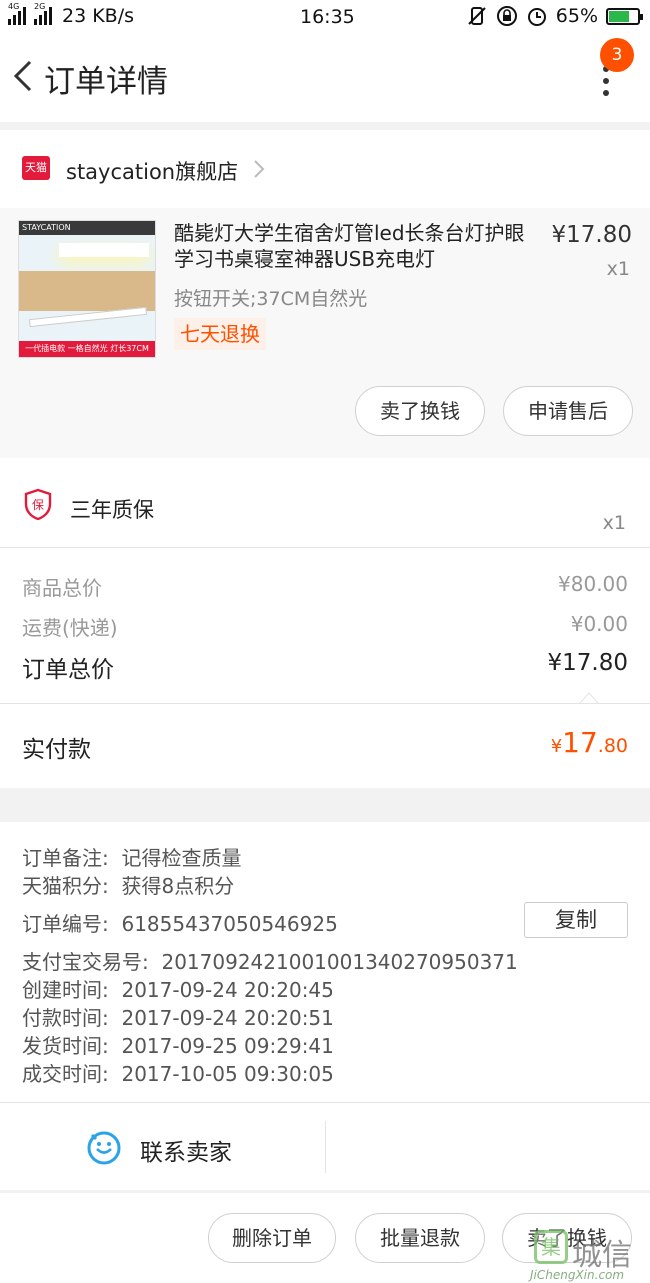  Describe the element at coordinates (56, 750) in the screenshot. I see `amount-paid-label: 实付款` at that location.